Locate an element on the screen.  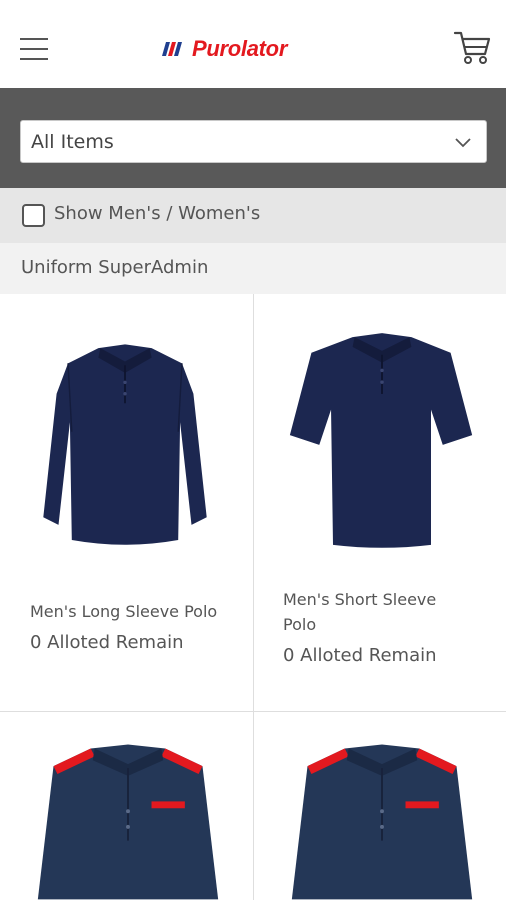
category-select-value: All Items is located at coordinates (72, 141).